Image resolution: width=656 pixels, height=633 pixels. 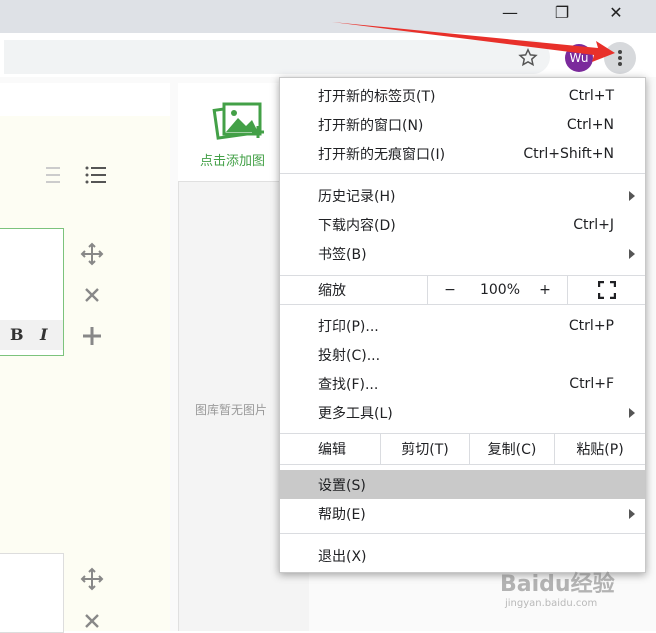 I want to click on menu-item-history: 历史记录(H), so click(x=462, y=195).